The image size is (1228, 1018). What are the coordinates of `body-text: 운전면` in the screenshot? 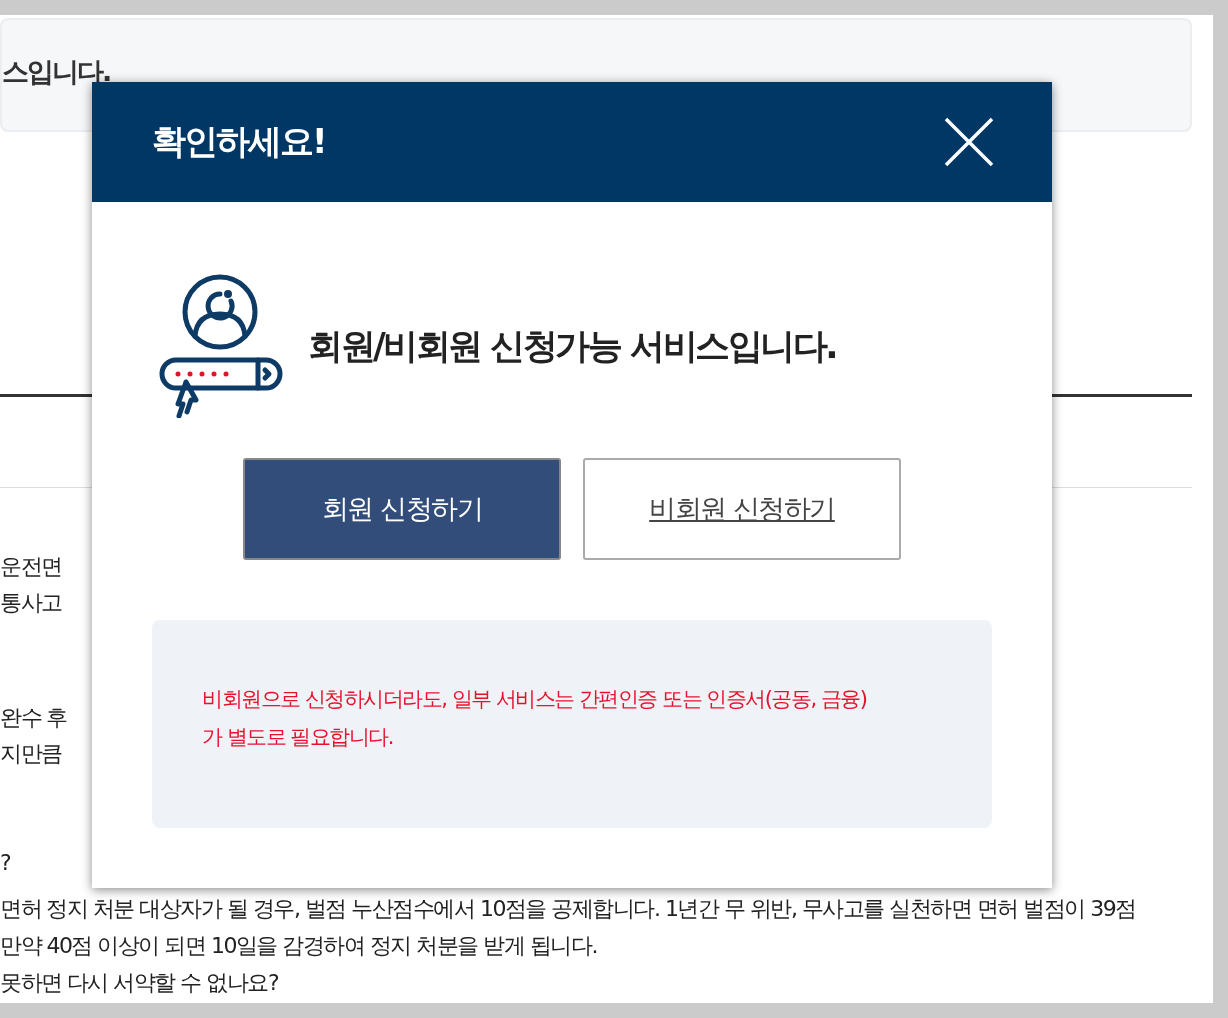 It's located at (31, 567).